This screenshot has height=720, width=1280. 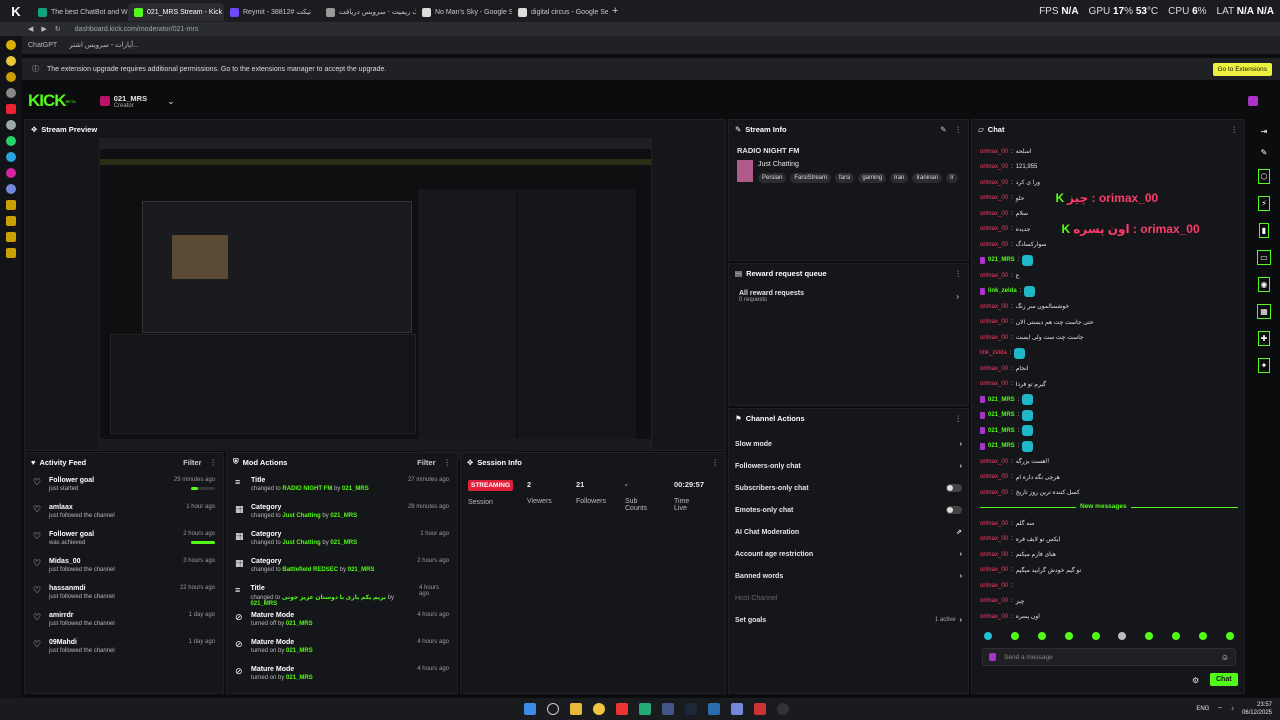 What do you see at coordinates (668, 709) in the screenshot?
I see `chart-icon` at bounding box center [668, 709].